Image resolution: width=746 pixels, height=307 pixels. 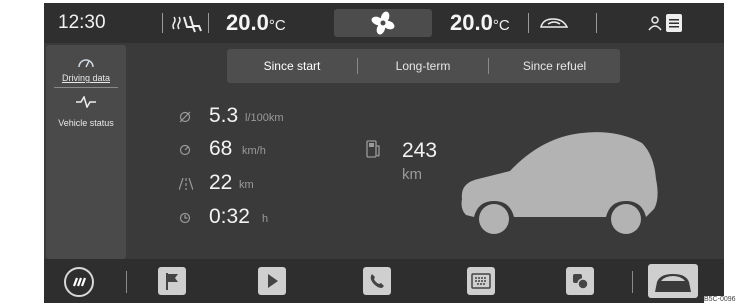 I want to click on keyboard-button, so click(x=481, y=281).